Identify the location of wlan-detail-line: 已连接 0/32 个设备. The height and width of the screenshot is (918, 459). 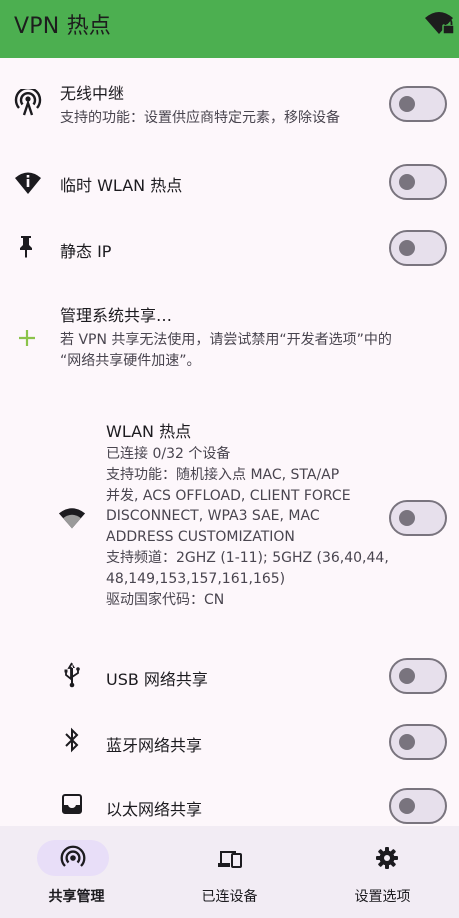
(168, 454).